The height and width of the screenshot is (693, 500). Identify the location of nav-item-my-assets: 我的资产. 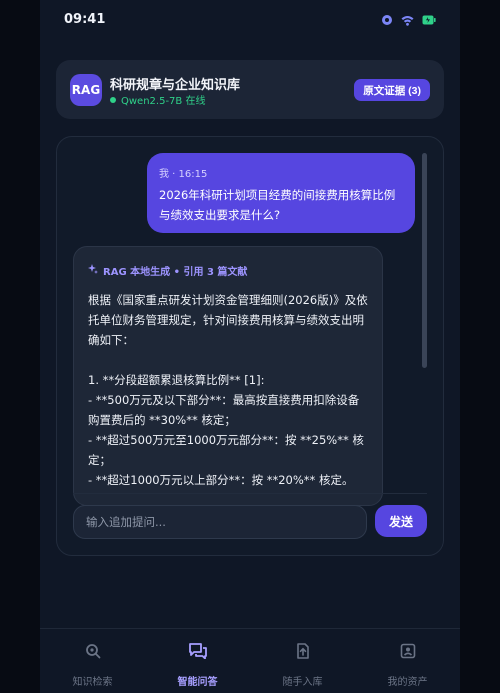
(407, 661).